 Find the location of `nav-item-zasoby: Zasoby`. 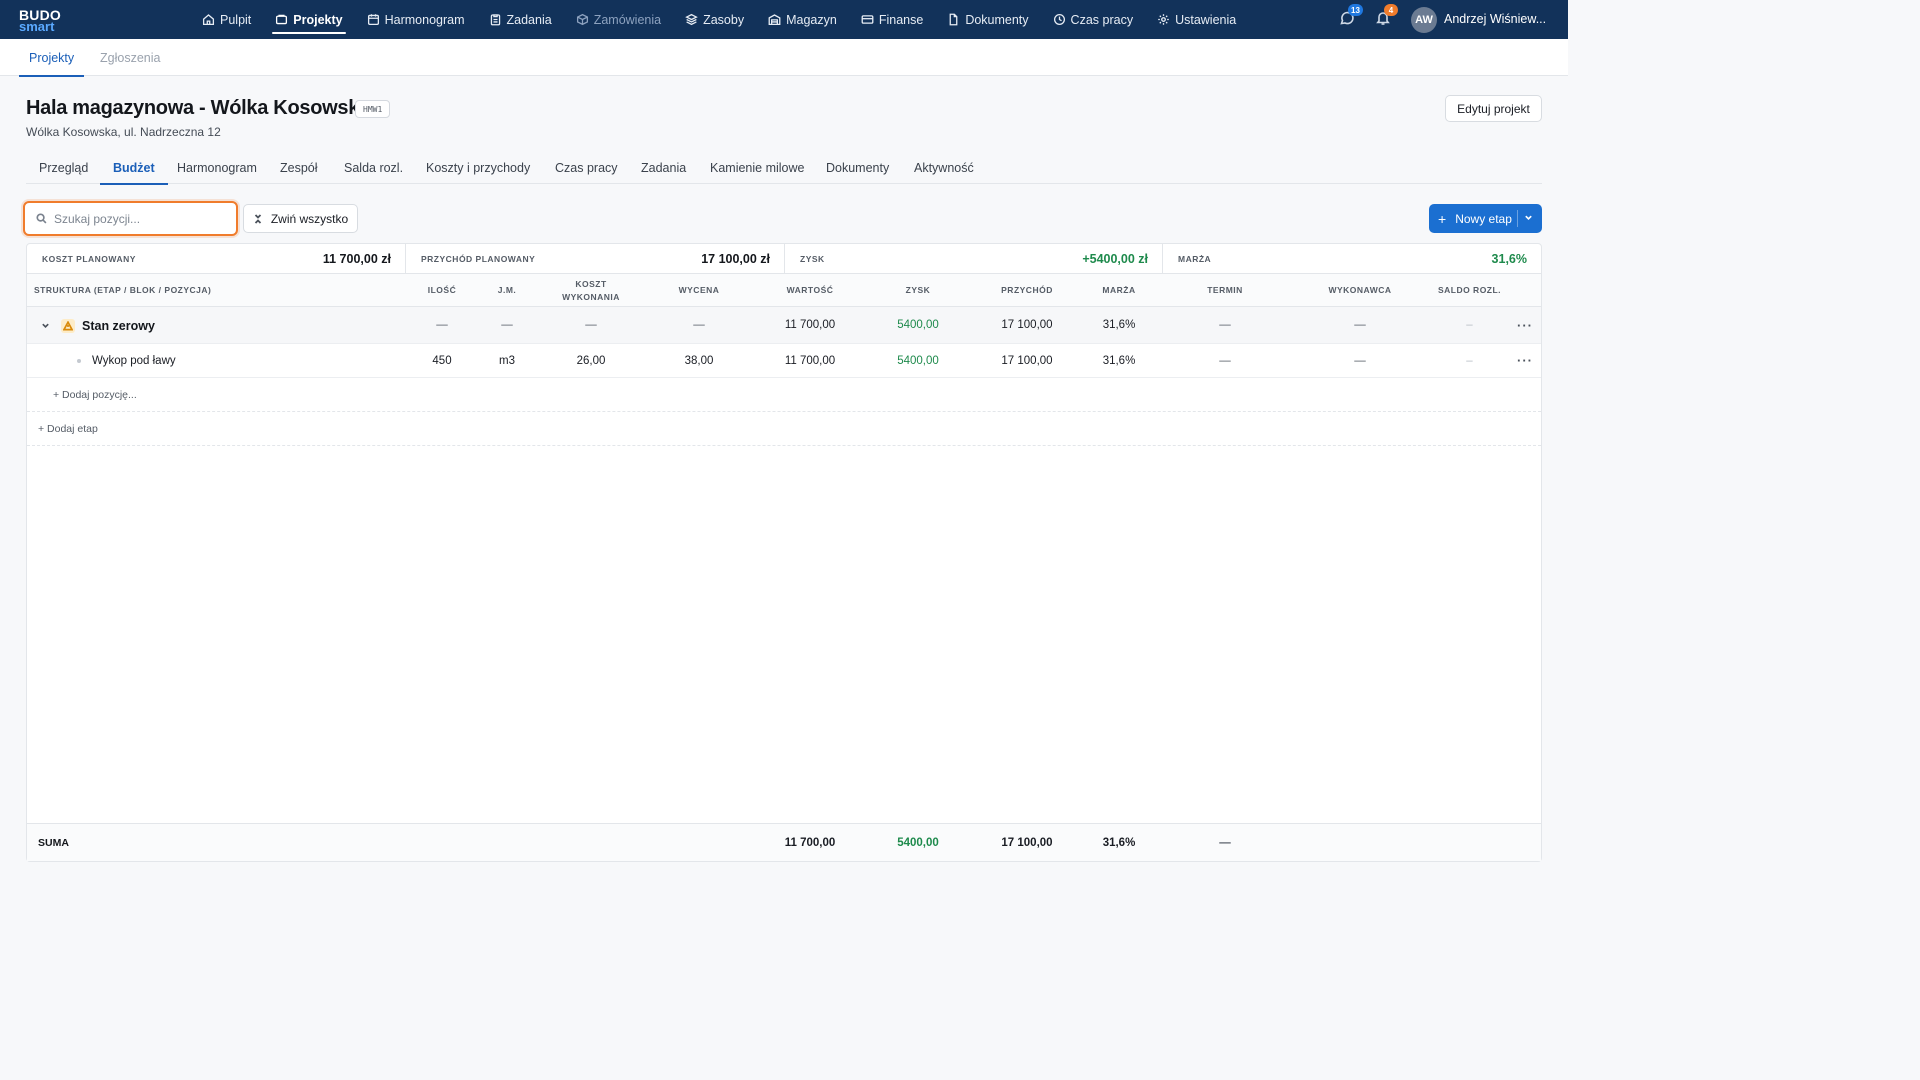

nav-item-zasoby: Zasoby is located at coordinates (714, 19).